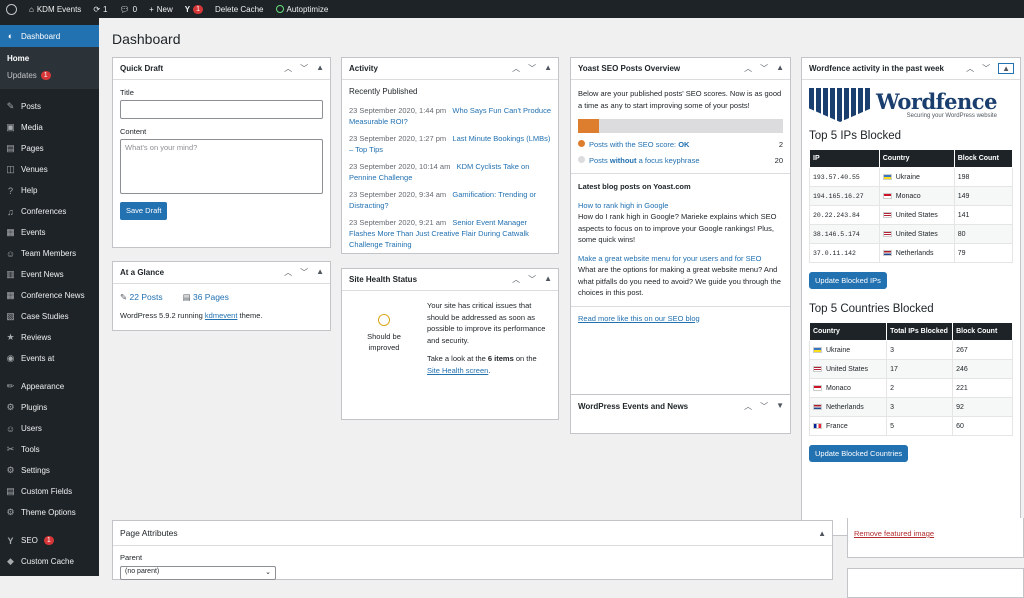 The image size is (1024, 598). Describe the element at coordinates (49, 407) in the screenshot. I see `sidebar-item-plugins: ⚙ Plugins` at that location.